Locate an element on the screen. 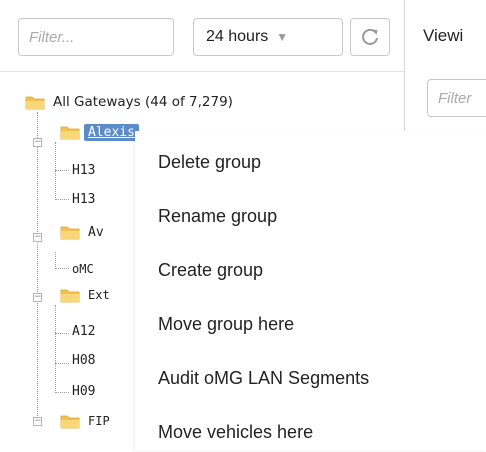 This screenshot has width=486, height=452. tree-vehicle-a12: A12 is located at coordinates (83, 331).